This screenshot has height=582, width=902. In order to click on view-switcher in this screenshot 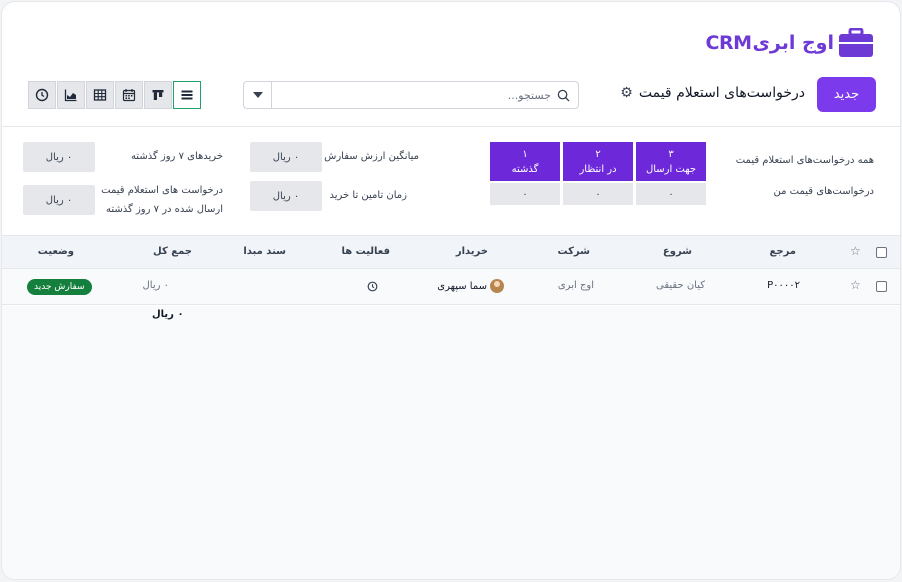, I will do `click(114, 95)`.